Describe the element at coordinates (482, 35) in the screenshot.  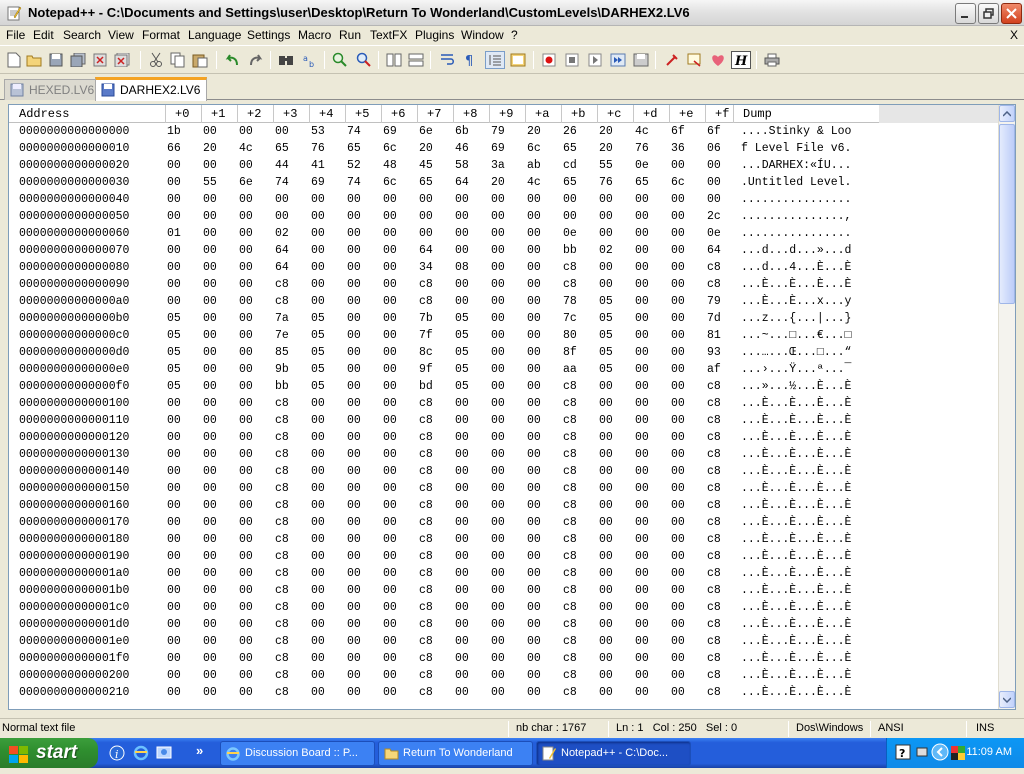
I see `menu-window: Window` at that location.